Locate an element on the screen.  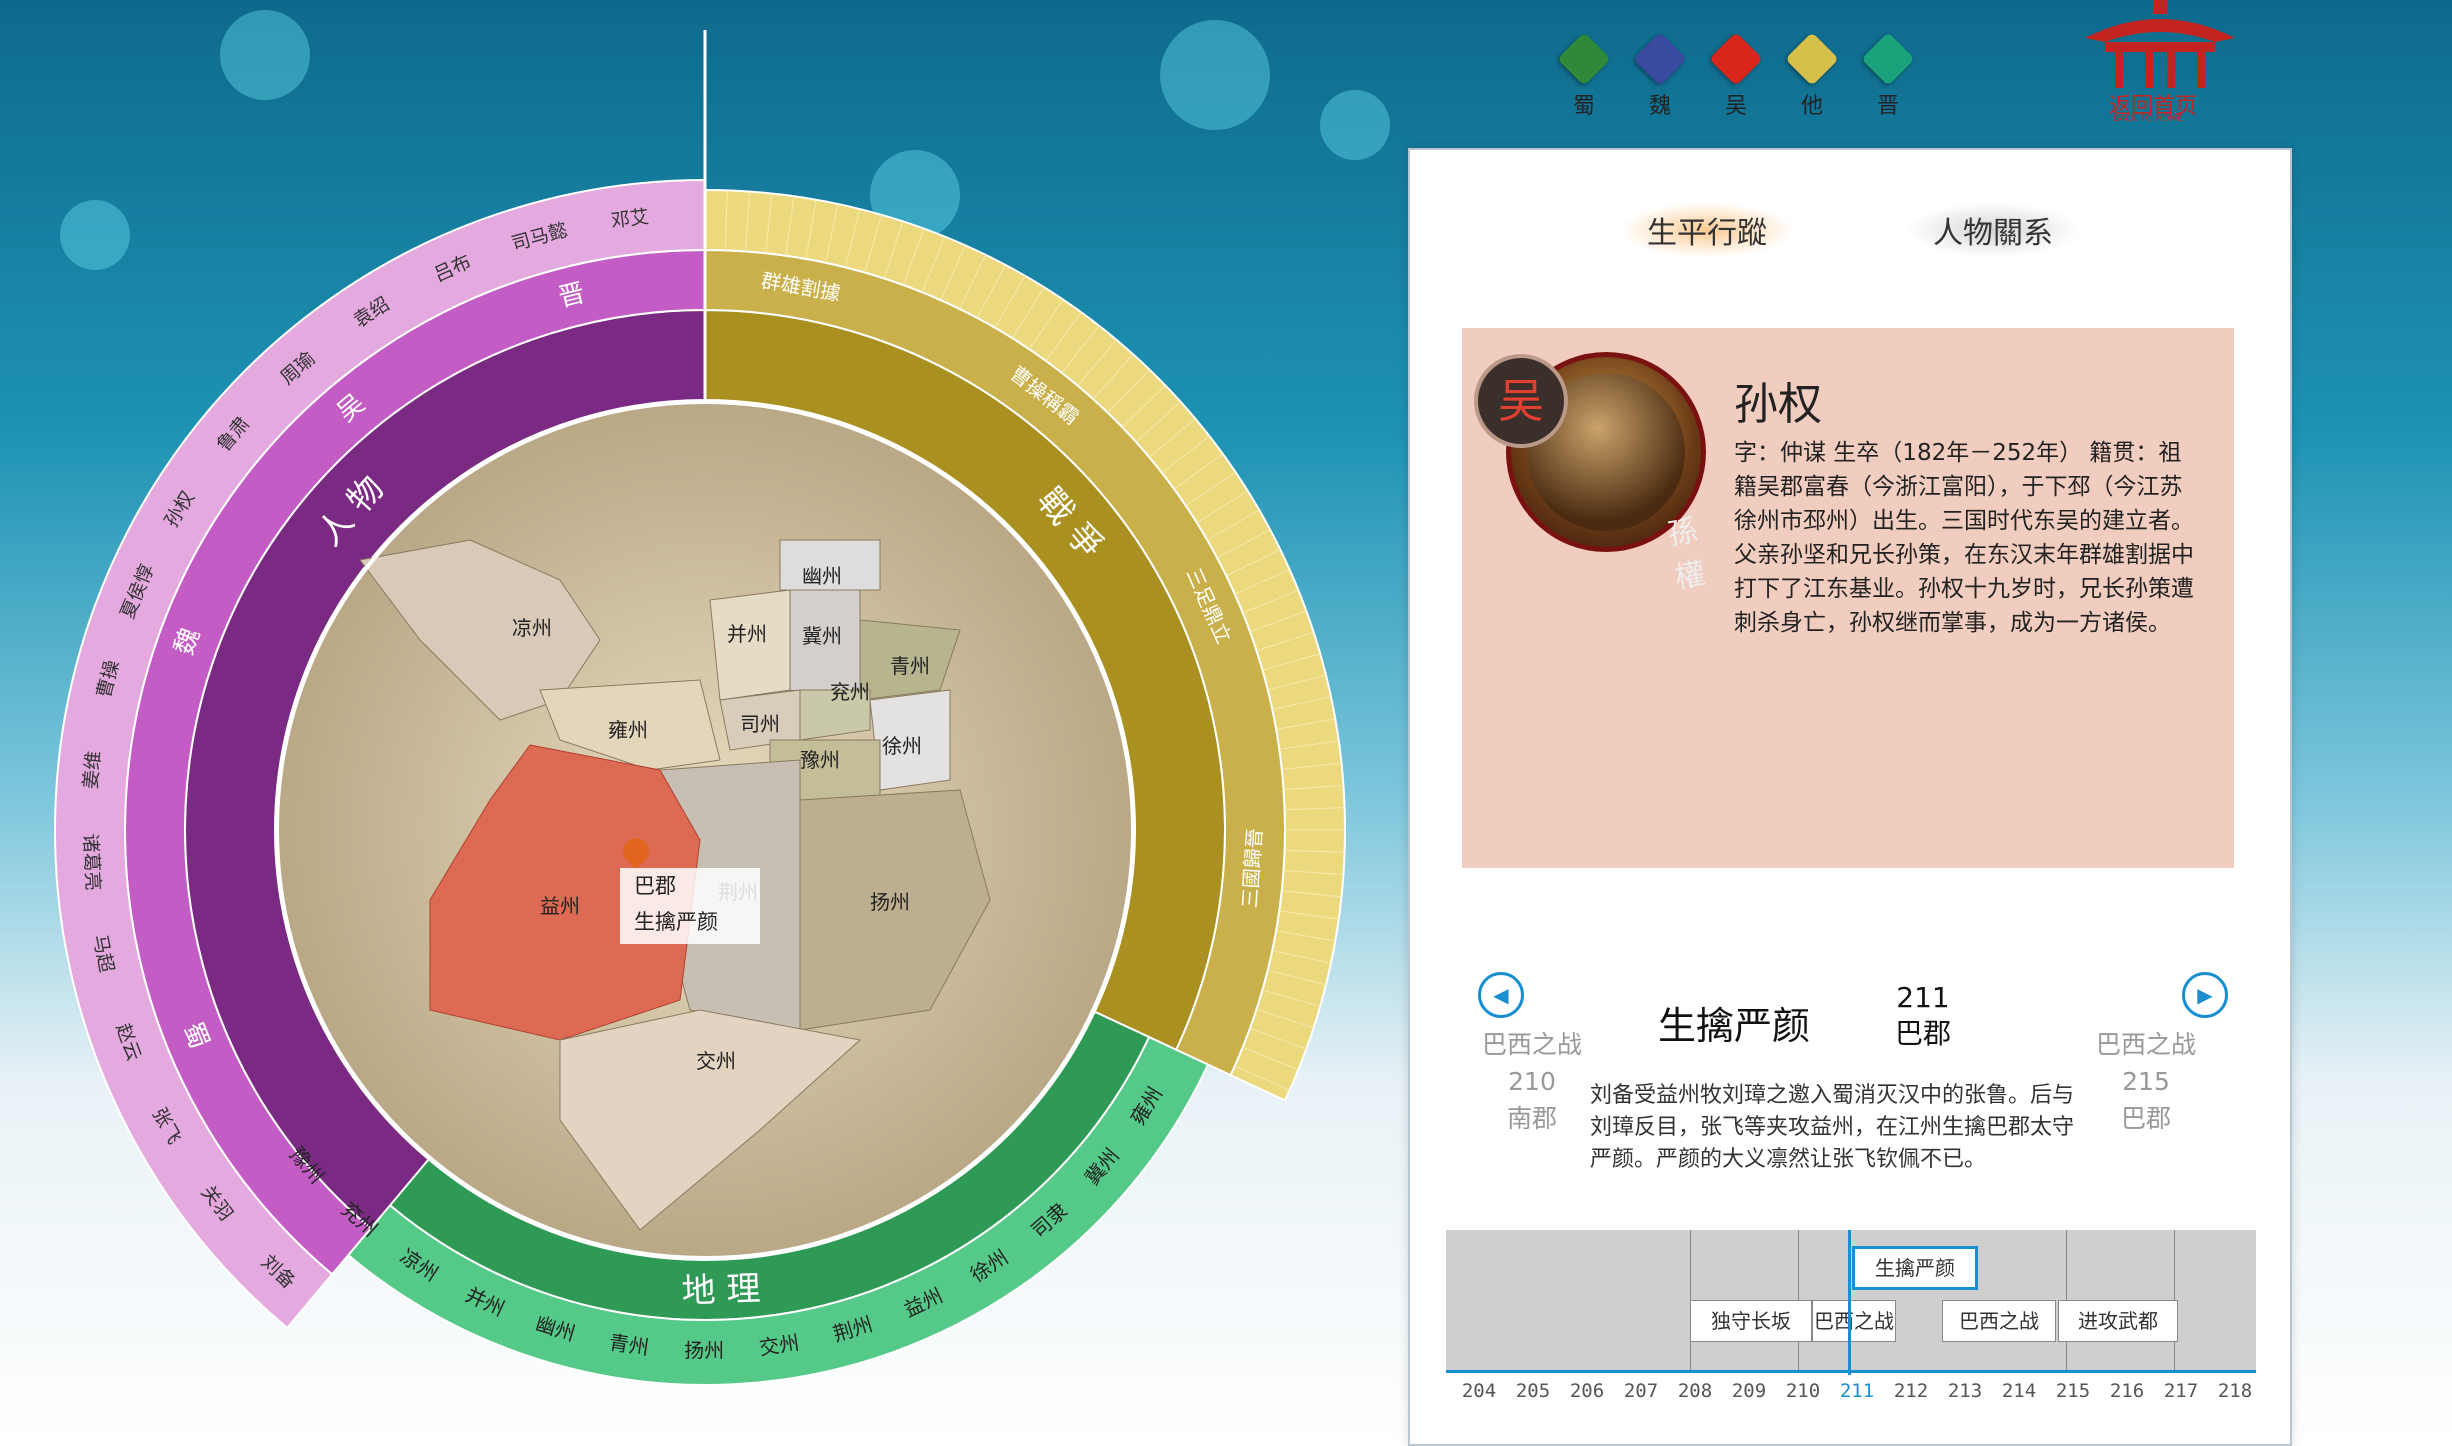
timeline-year-tick: 208 is located at coordinates (1695, 1391).